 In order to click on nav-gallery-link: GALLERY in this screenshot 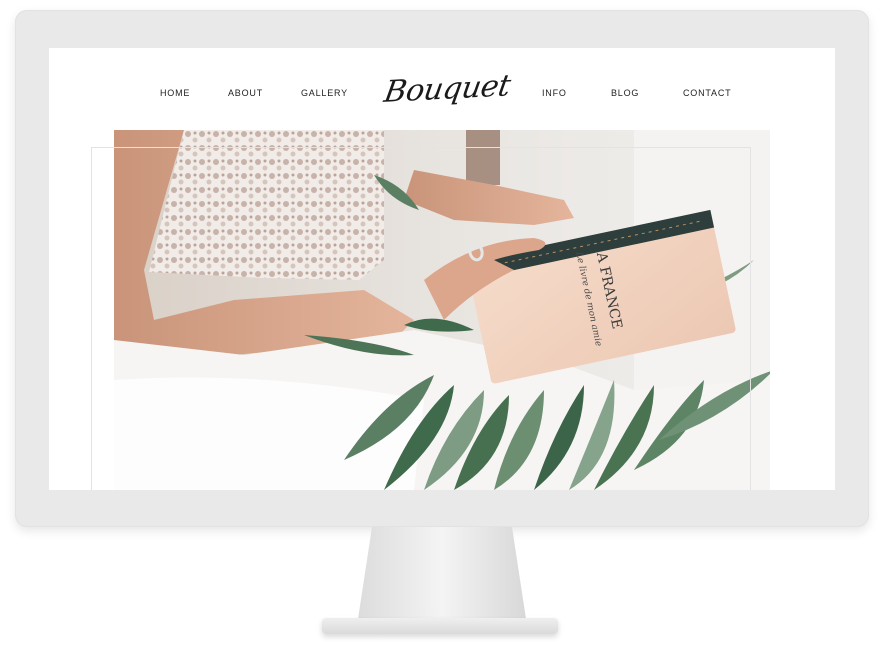, I will do `click(324, 93)`.